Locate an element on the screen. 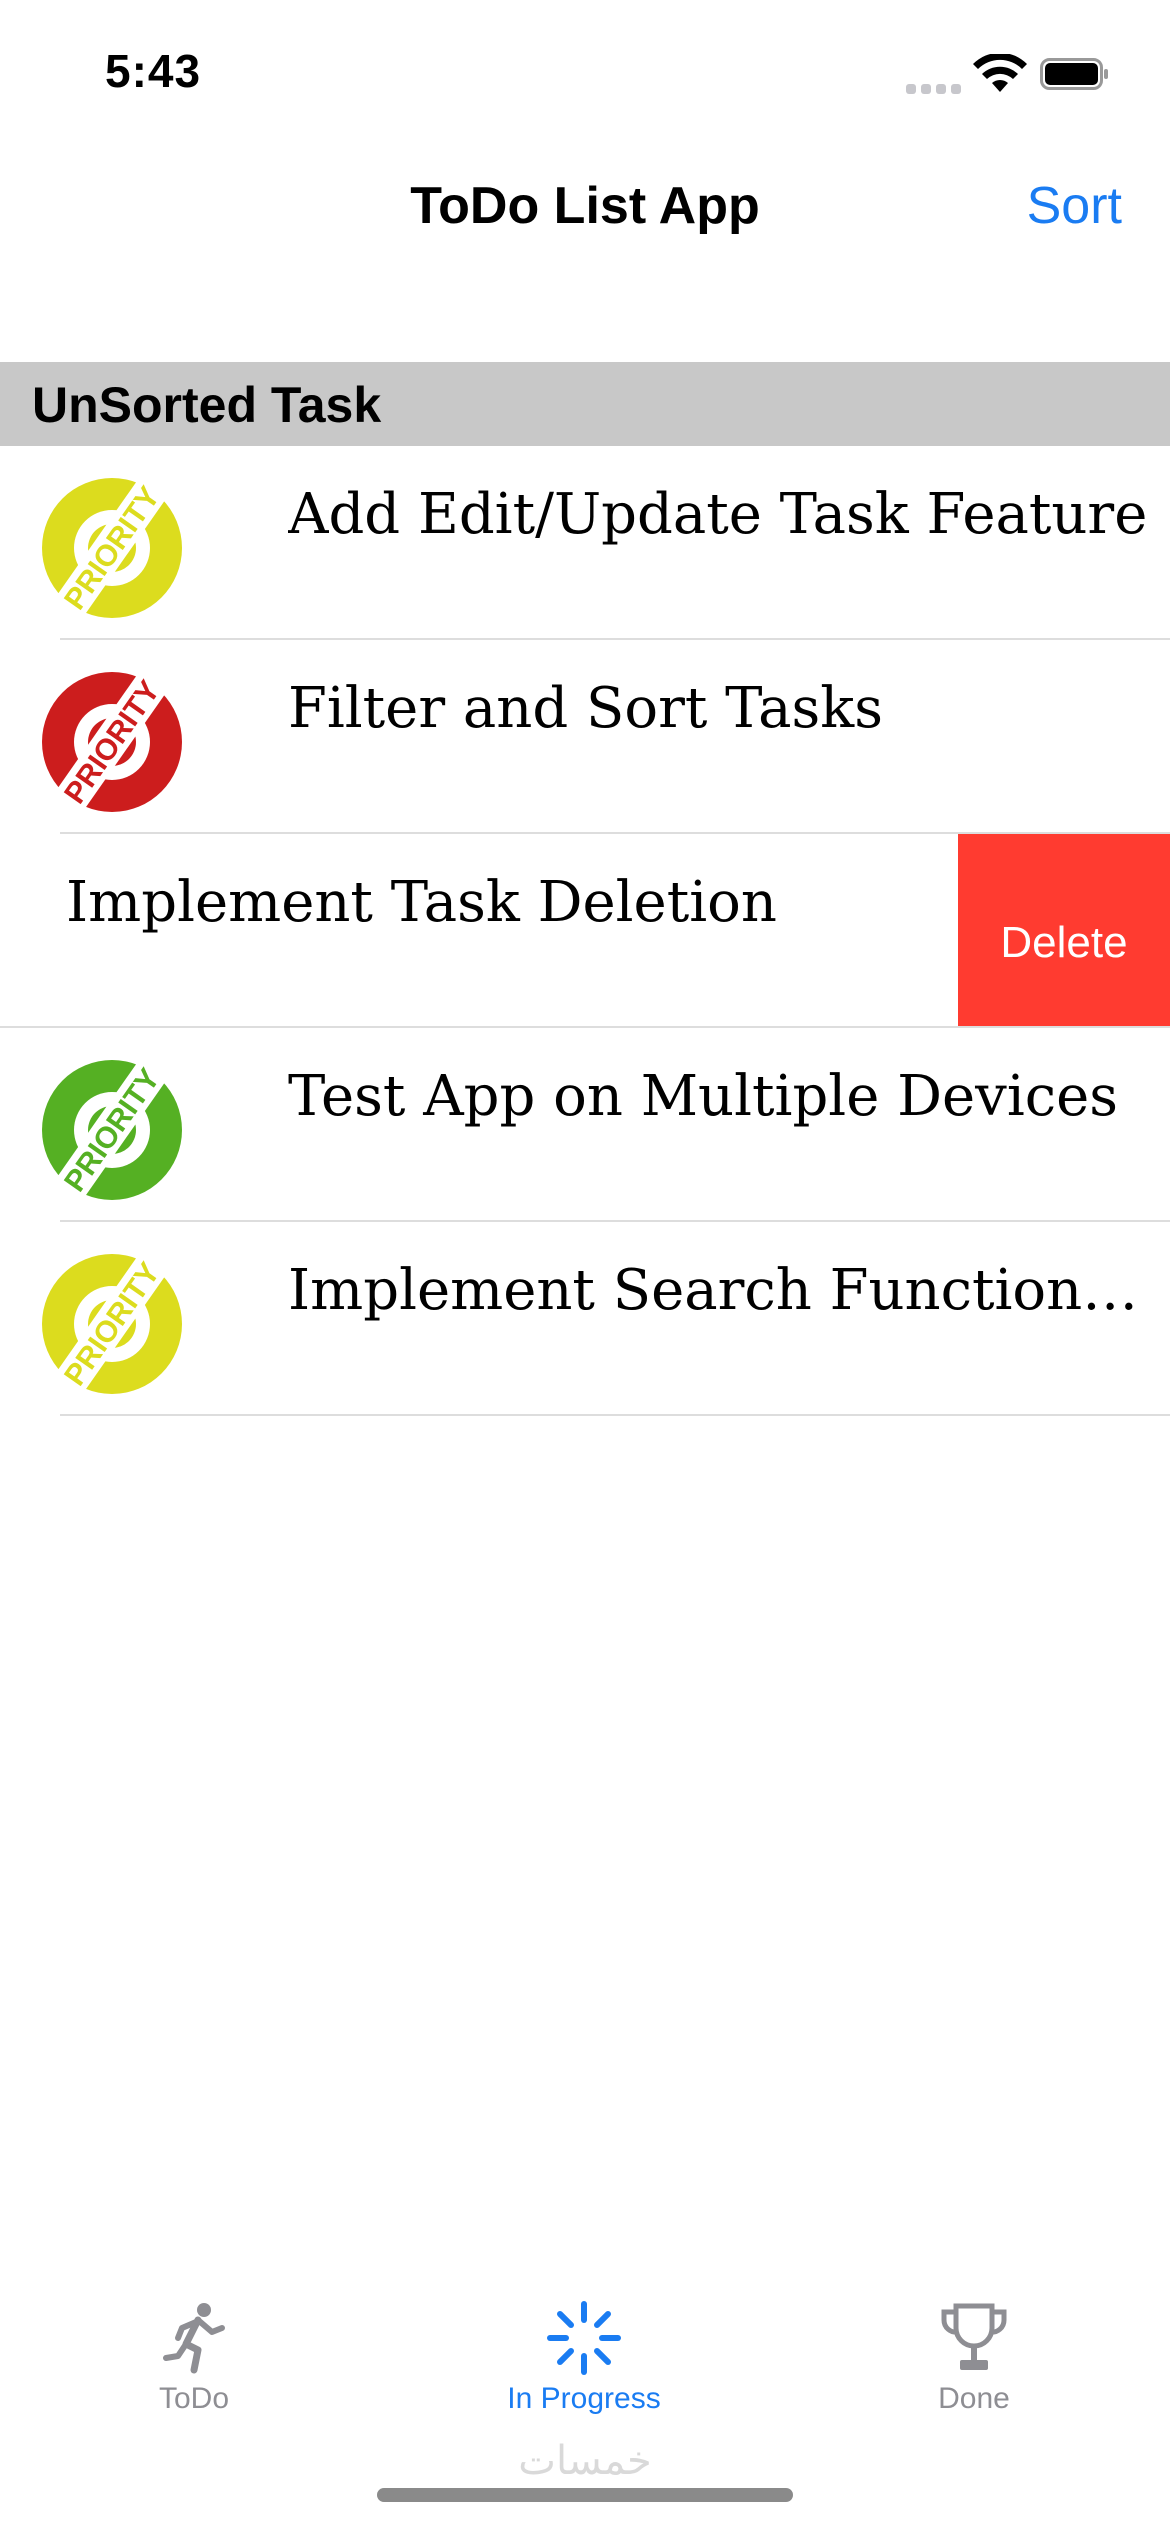 The width and height of the screenshot is (1170, 2532). task-row-swiped: Implement Task Deletion Delete is located at coordinates (585, 931).